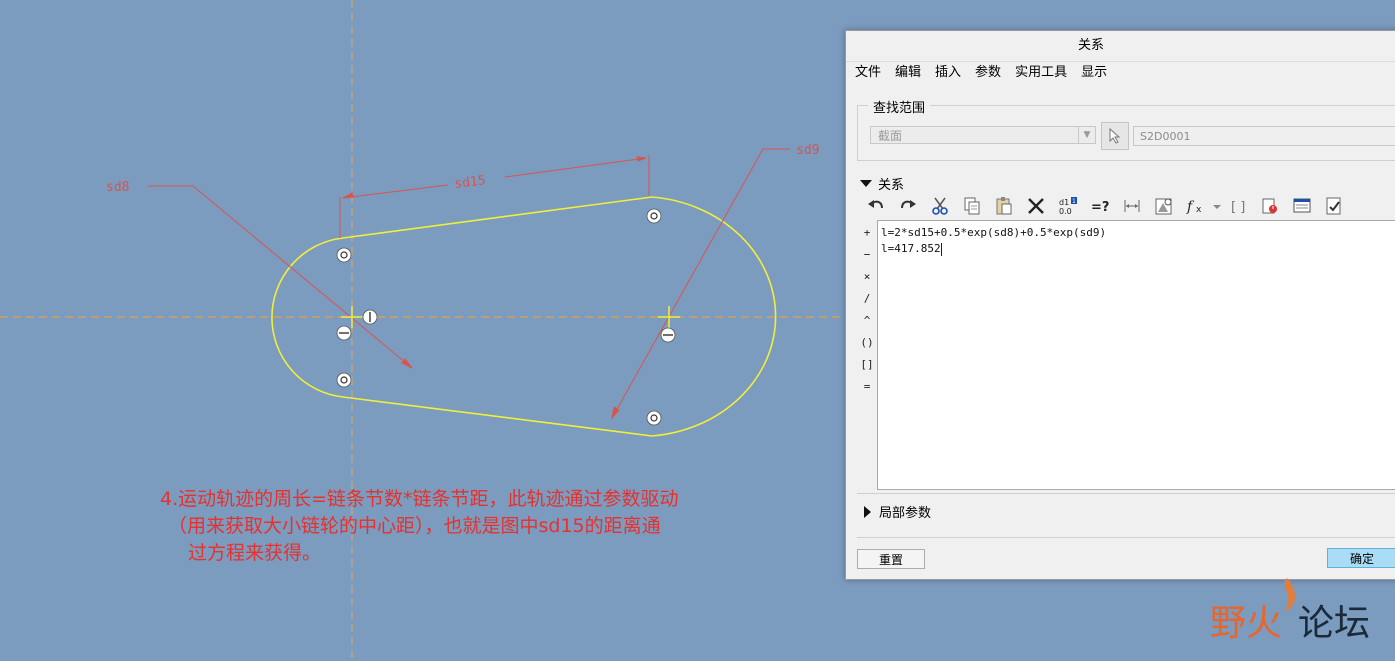 The image size is (1395, 661). I want to click on large-center-mark, so click(669, 317).